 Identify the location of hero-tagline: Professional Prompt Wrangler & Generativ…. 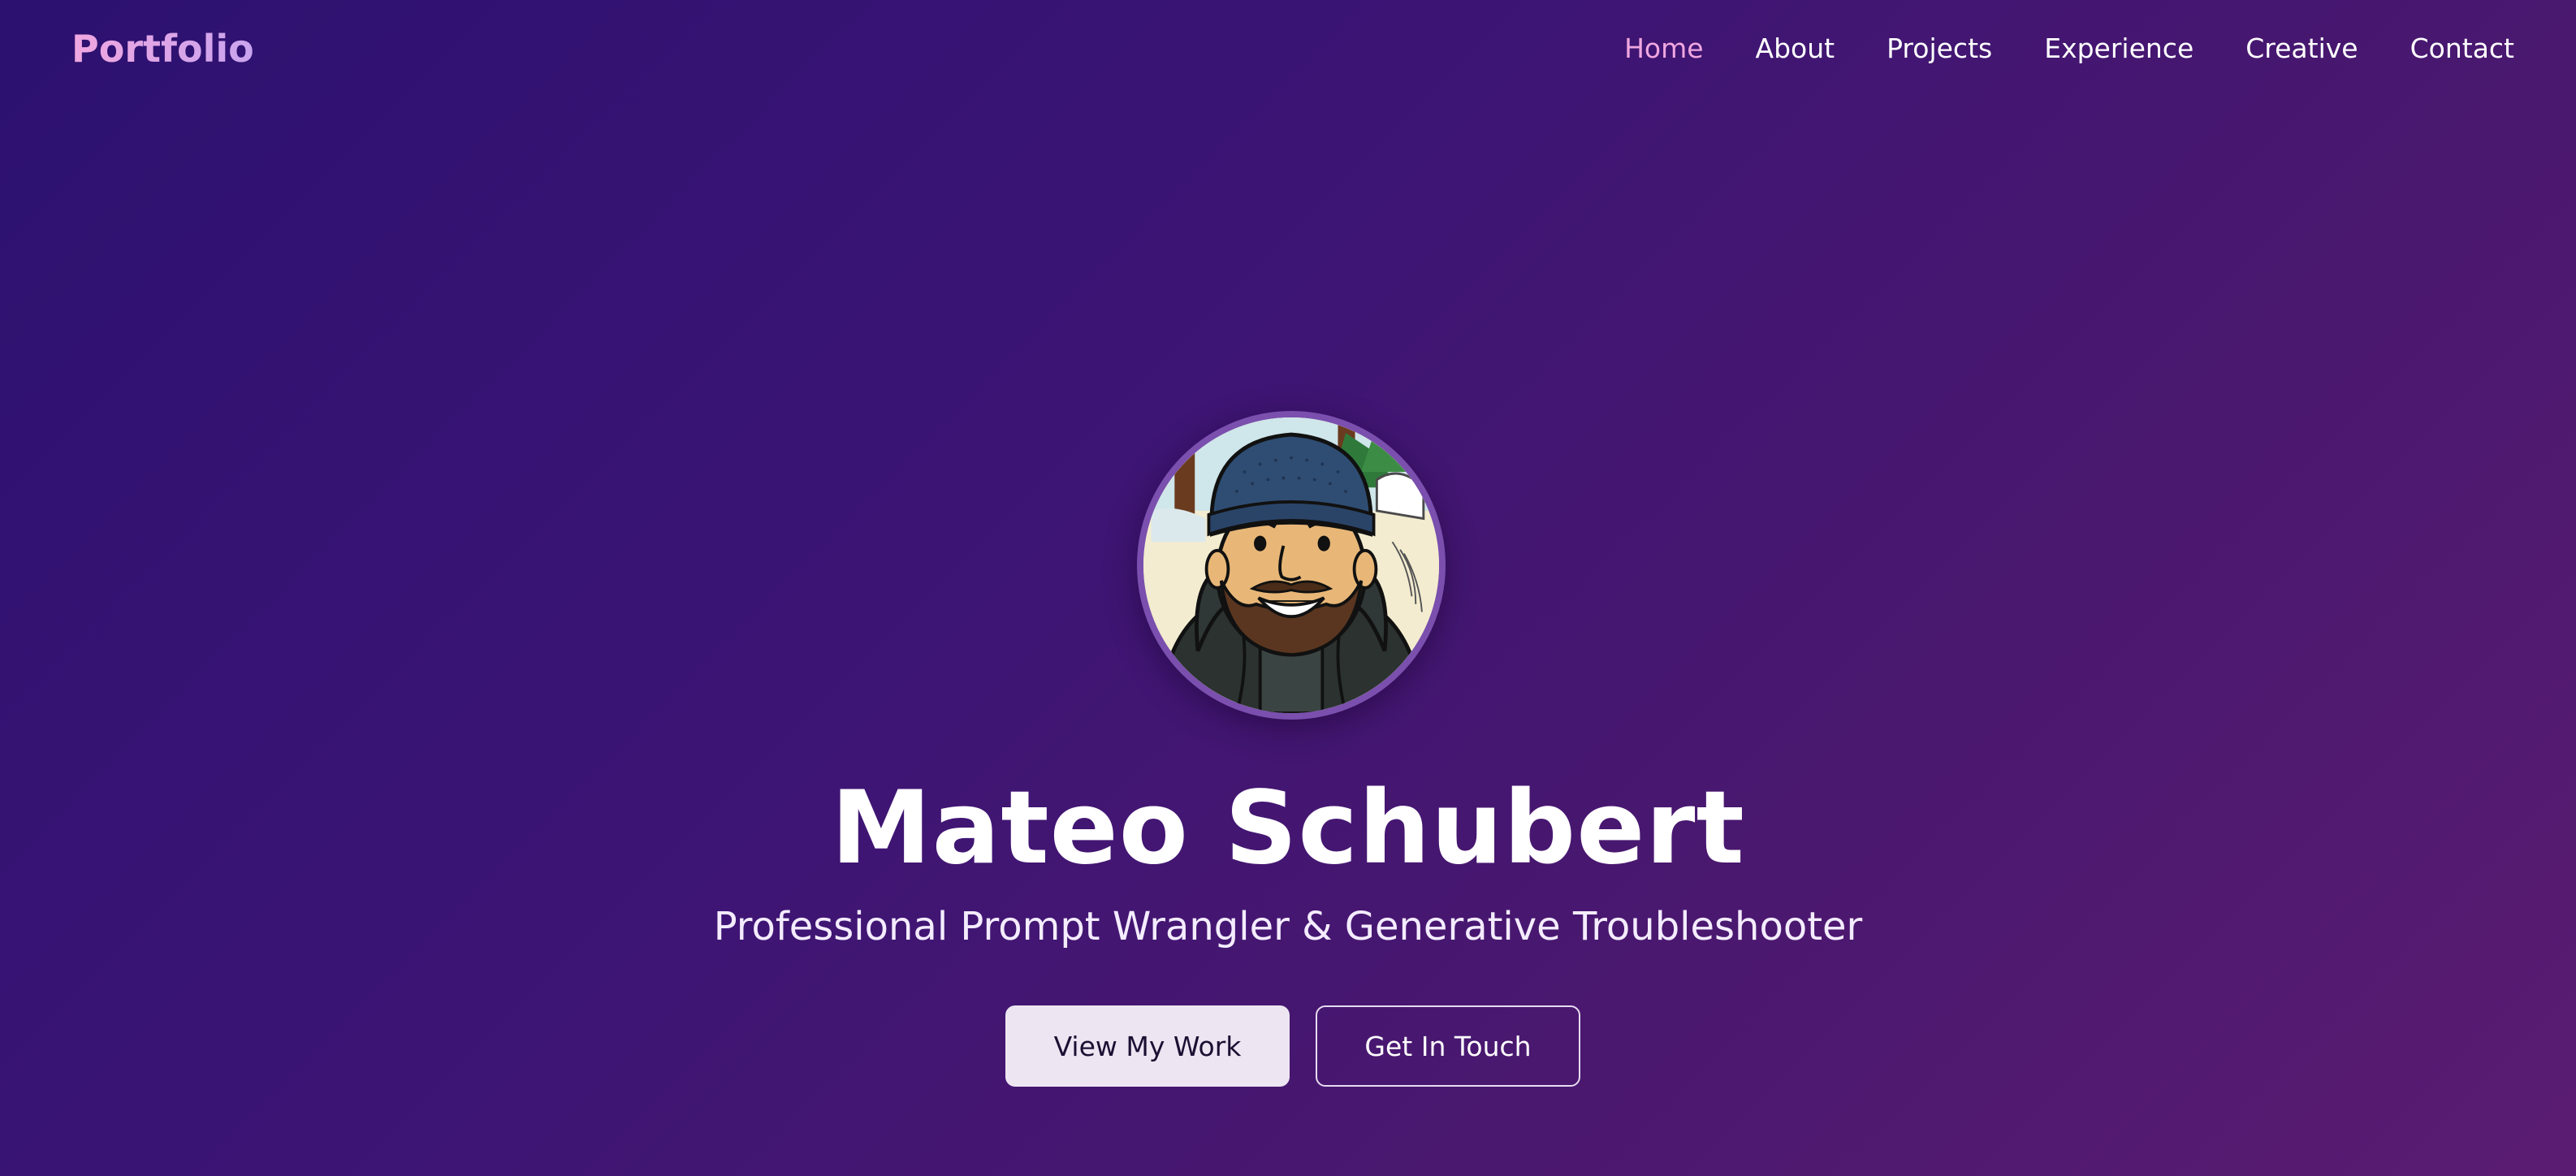
(1288, 926).